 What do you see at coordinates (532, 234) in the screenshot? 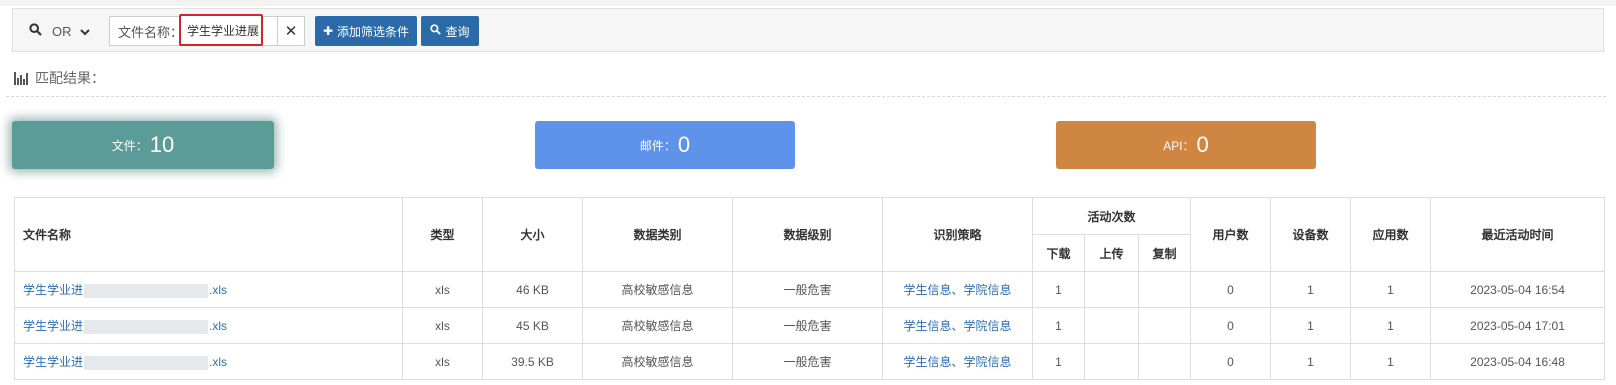
I see `col-header-size: 大小` at bounding box center [532, 234].